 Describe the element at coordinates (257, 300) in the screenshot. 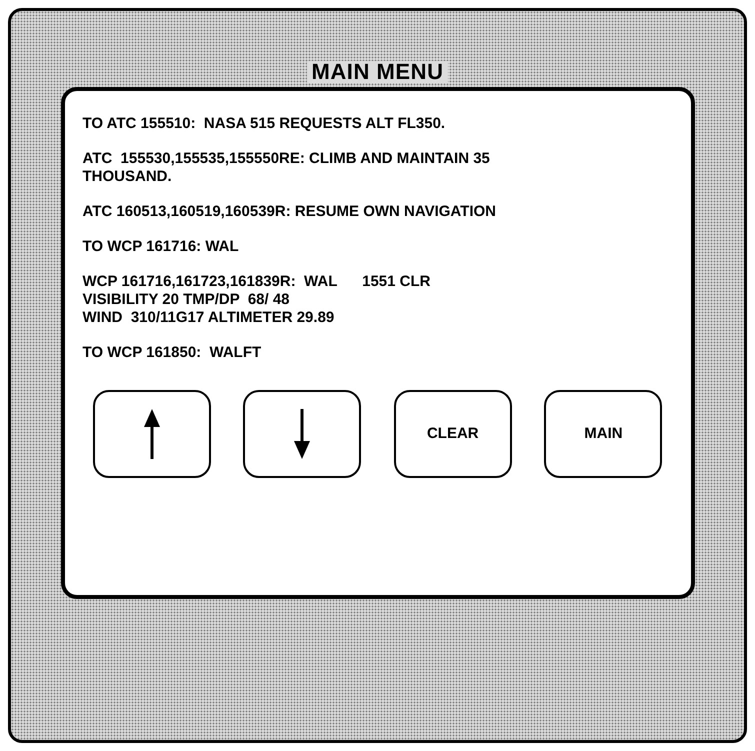

I see `message-text: WCP 161716,161723,161839R: WAL 1551 CLR VISIBILITY 20 TMP/DP 68/ 48 WIND 310/11G17 ALTIMETER 29.89` at that location.